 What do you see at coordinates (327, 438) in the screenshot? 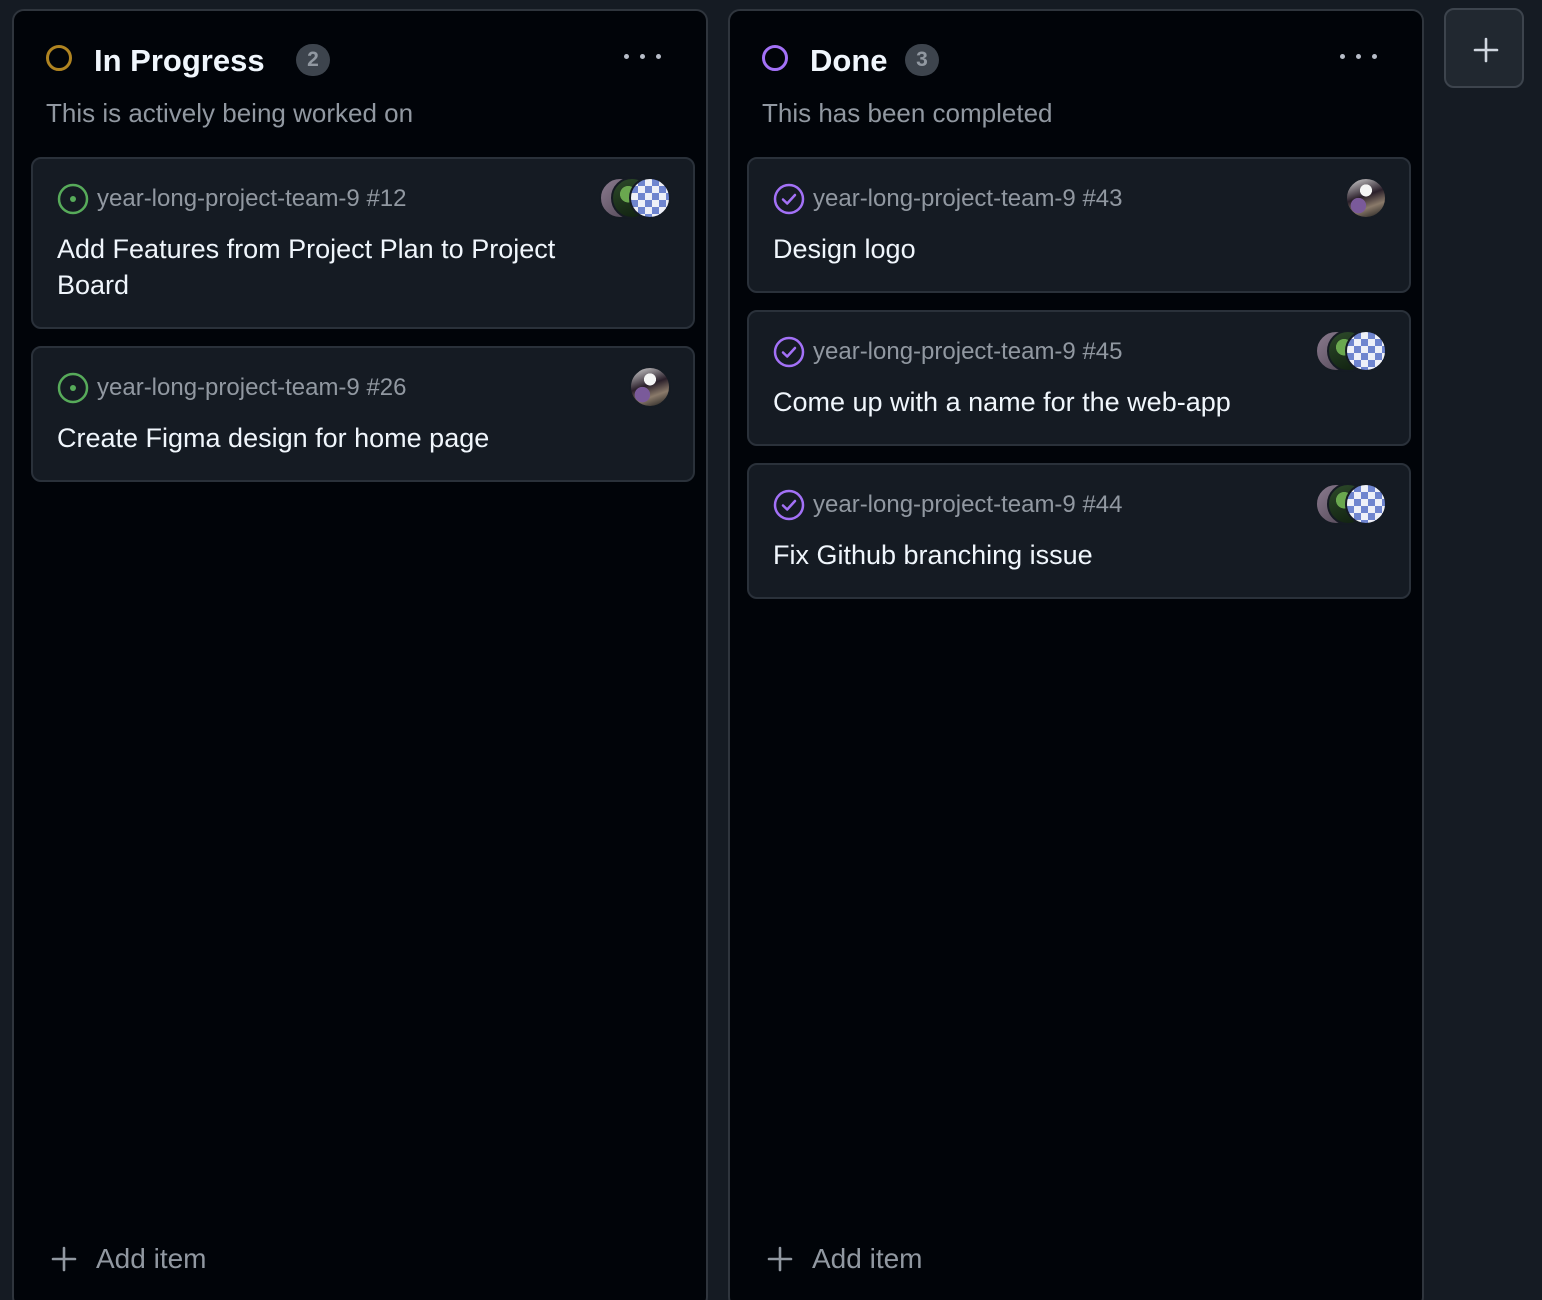
I see `issue-title: Create Figma design for home page` at bounding box center [327, 438].